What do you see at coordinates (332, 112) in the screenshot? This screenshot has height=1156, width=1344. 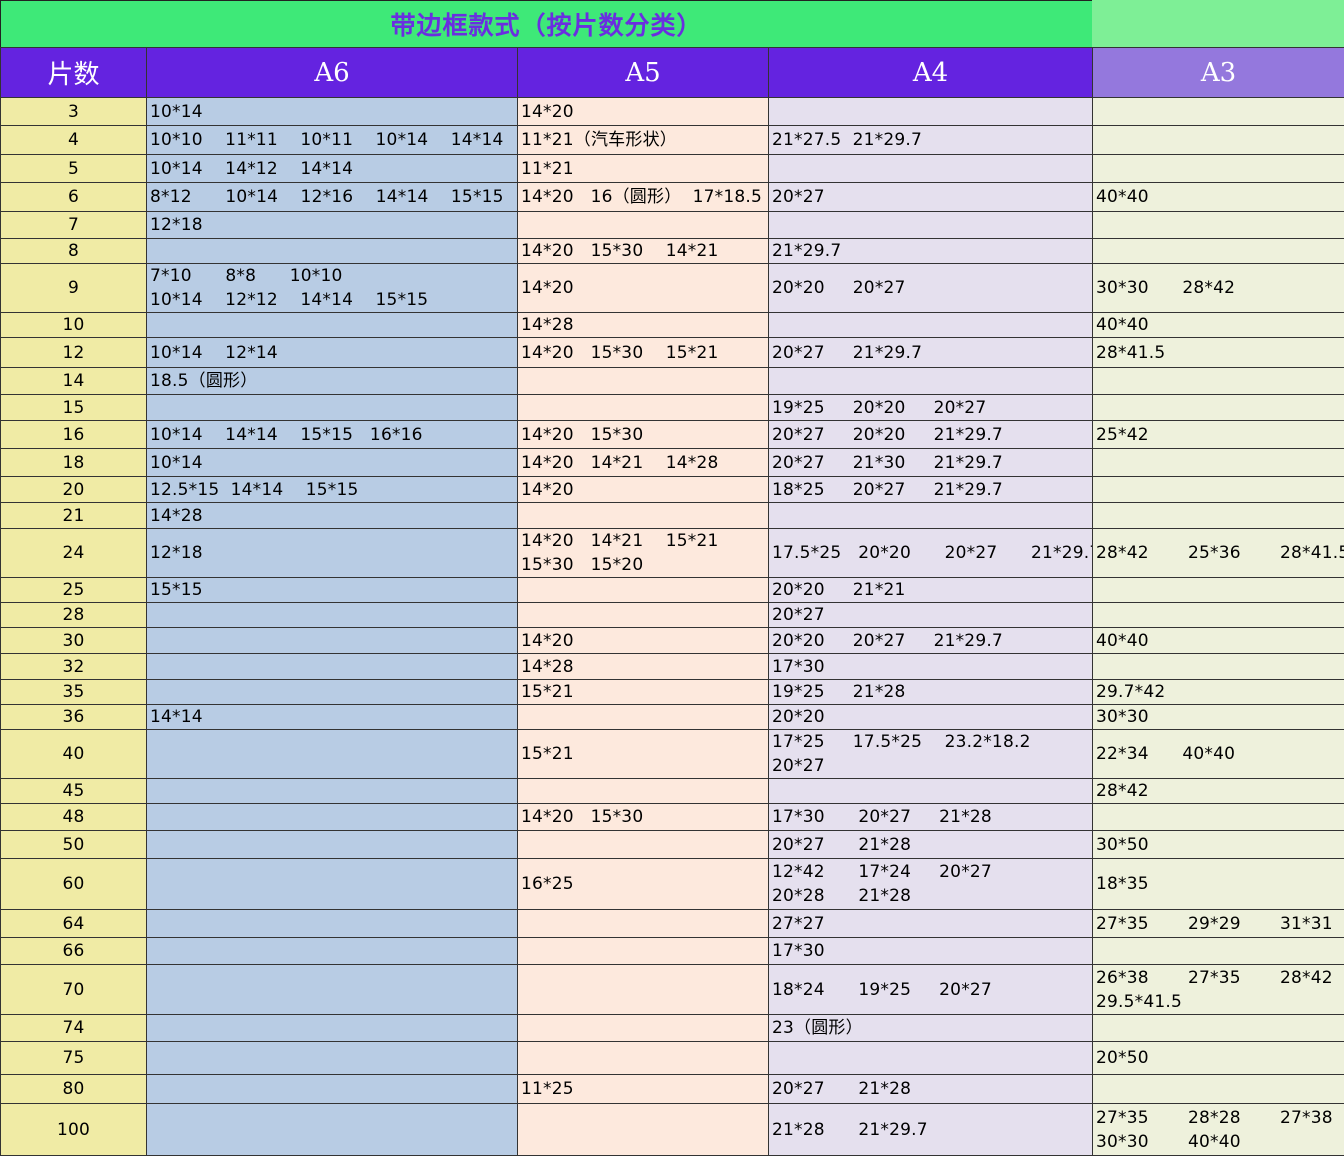 I see `a6-cell: 10*14` at bounding box center [332, 112].